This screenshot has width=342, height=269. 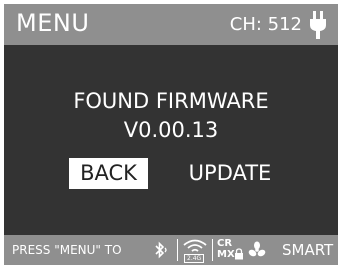 I want to click on firmware-version: V0.00.13, so click(x=171, y=130).